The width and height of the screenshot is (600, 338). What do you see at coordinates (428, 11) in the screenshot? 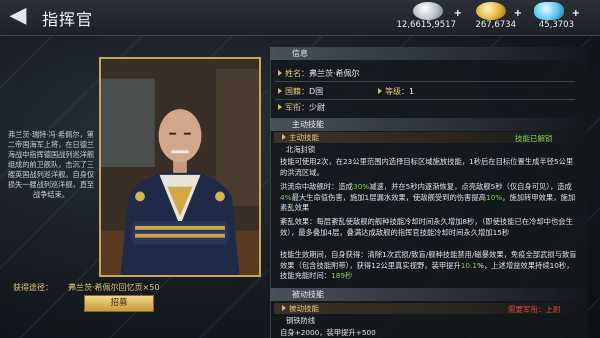
I see `silver-coins-icon` at bounding box center [428, 11].